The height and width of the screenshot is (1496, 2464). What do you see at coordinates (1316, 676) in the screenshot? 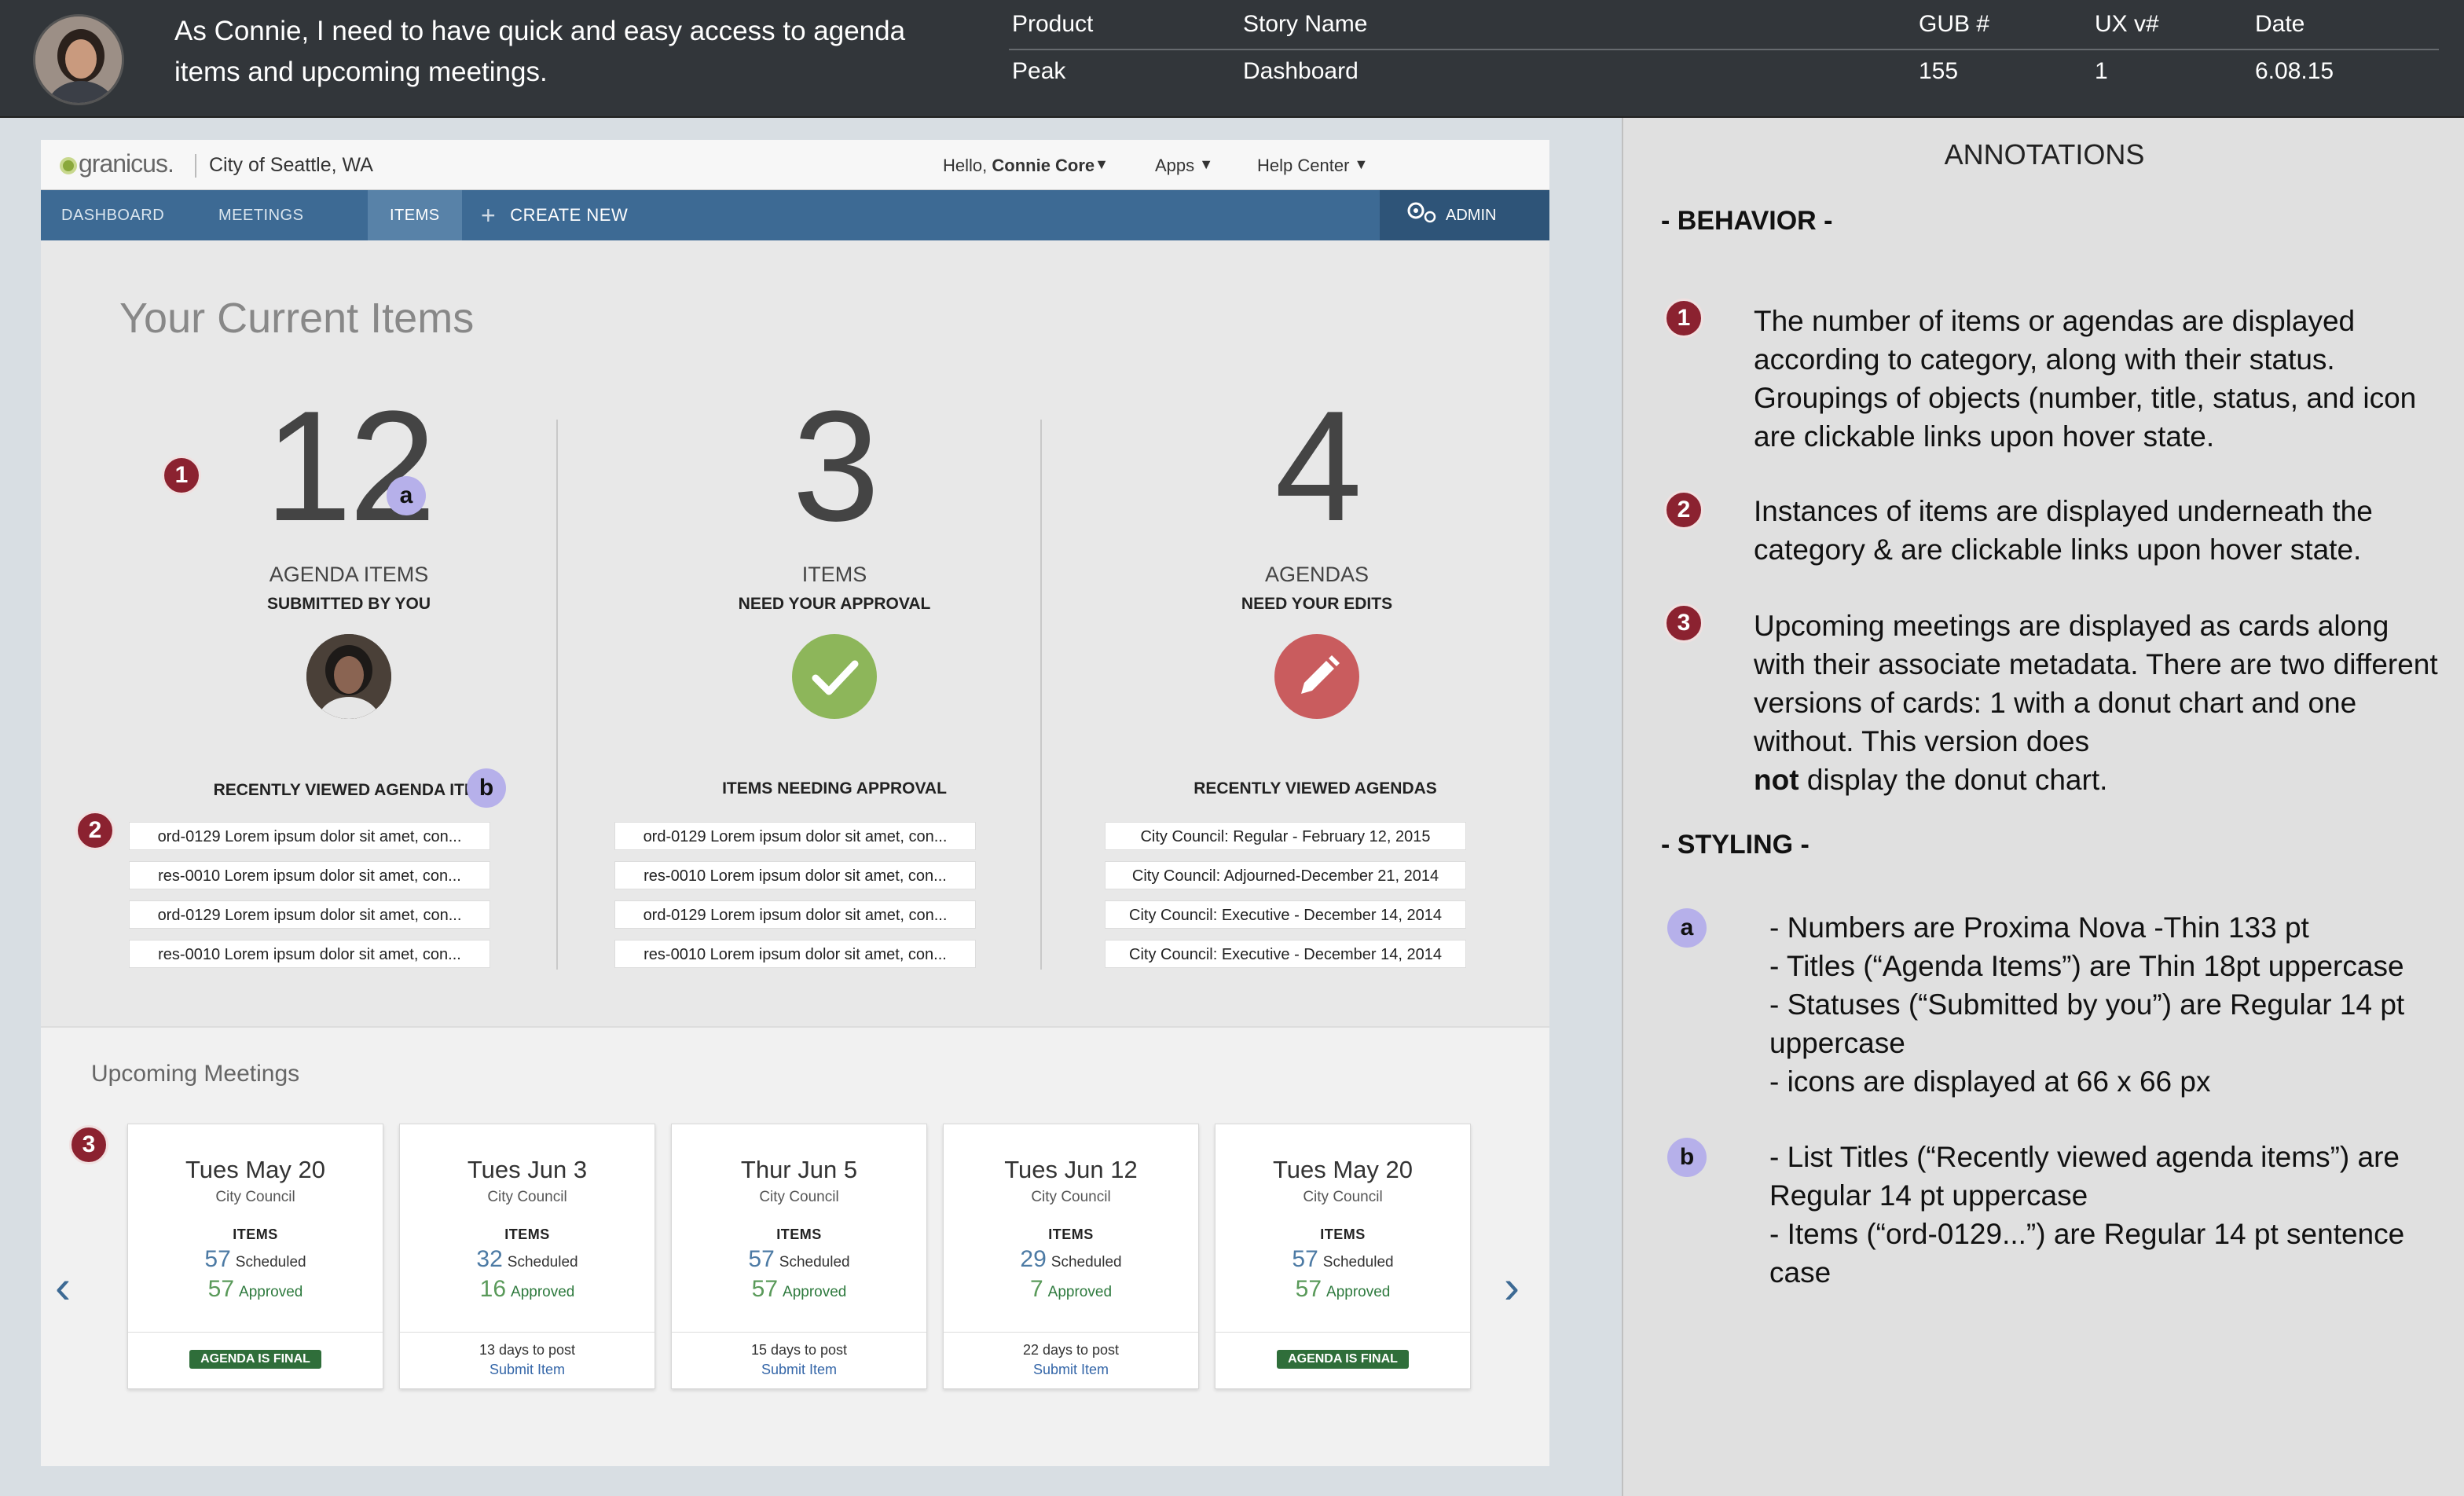
I see `pencil-icon` at bounding box center [1316, 676].